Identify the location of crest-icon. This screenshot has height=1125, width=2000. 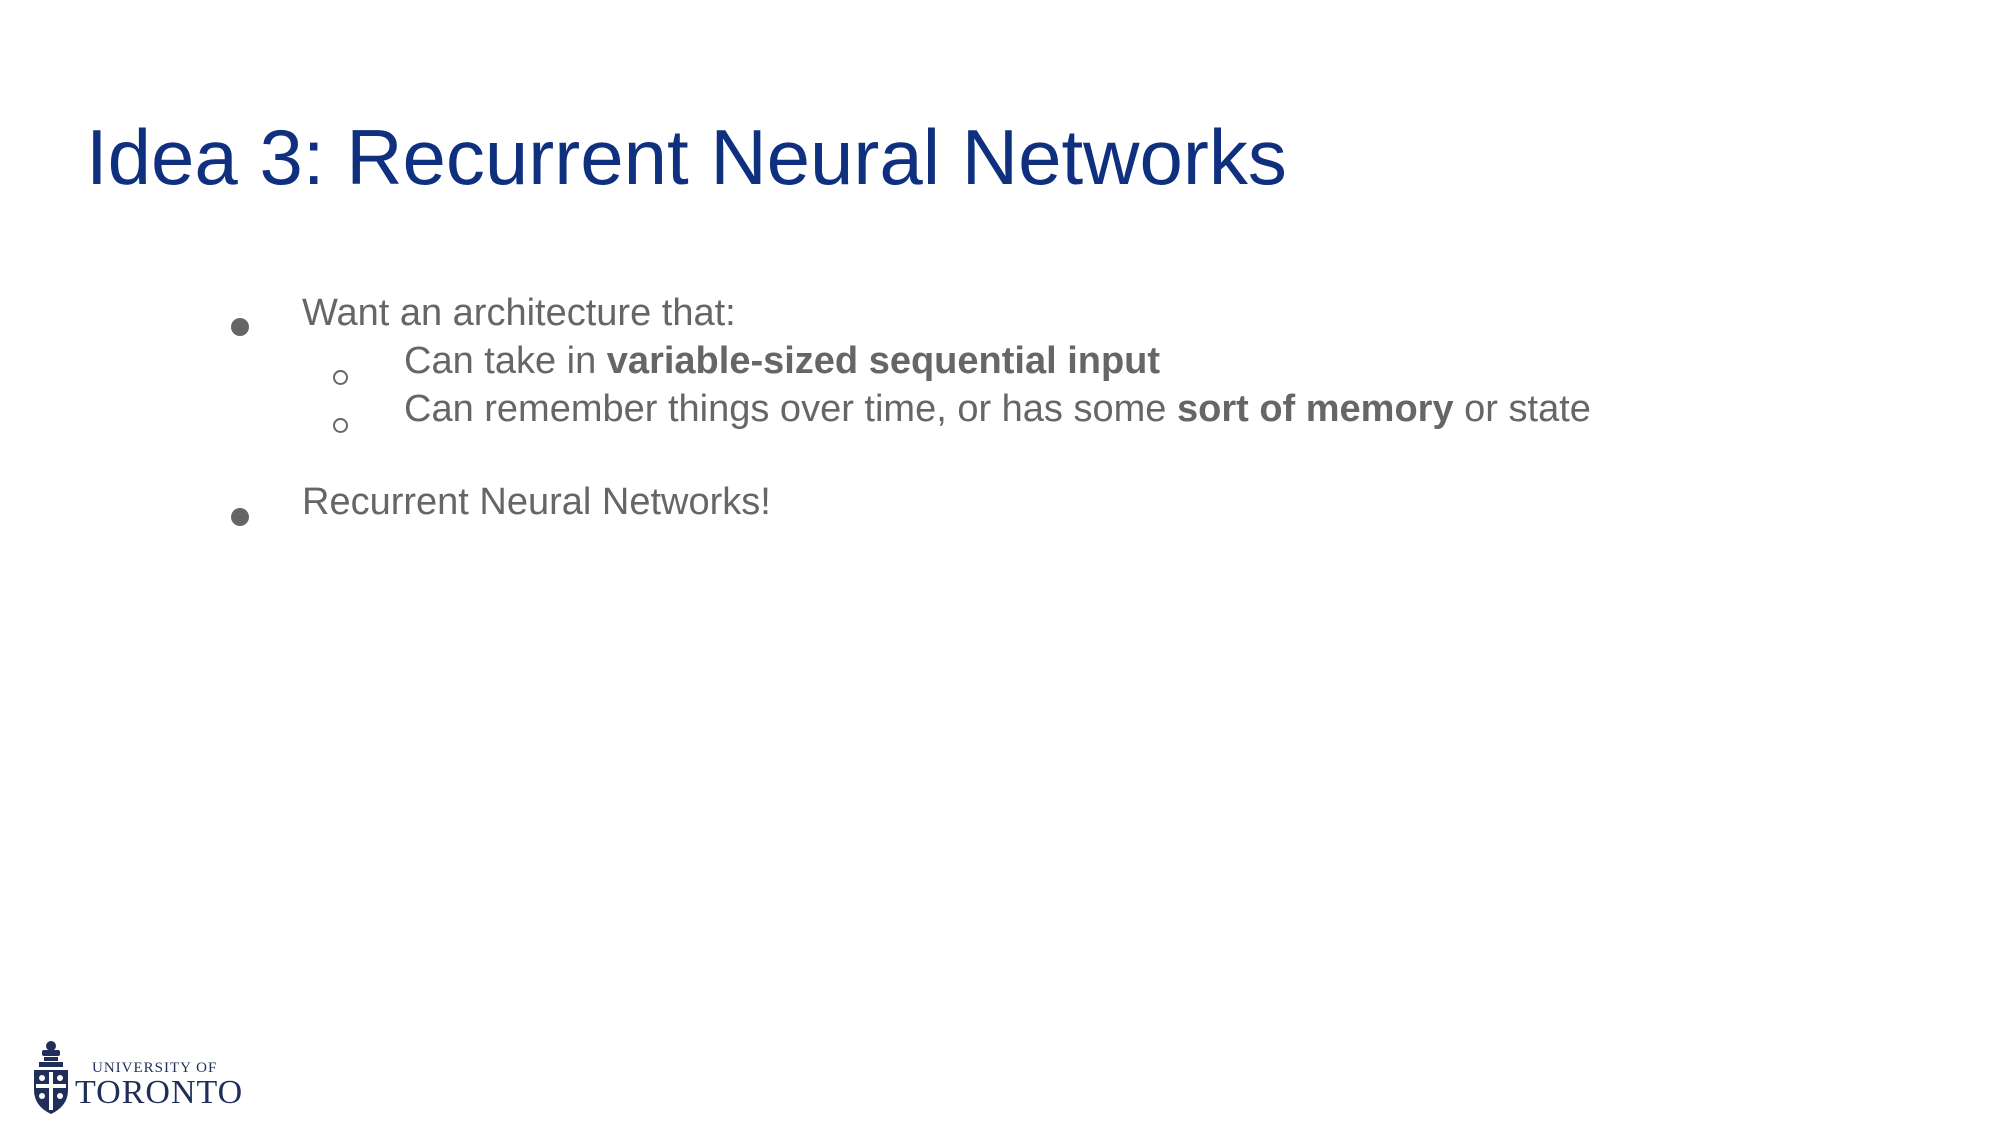
(51, 1077).